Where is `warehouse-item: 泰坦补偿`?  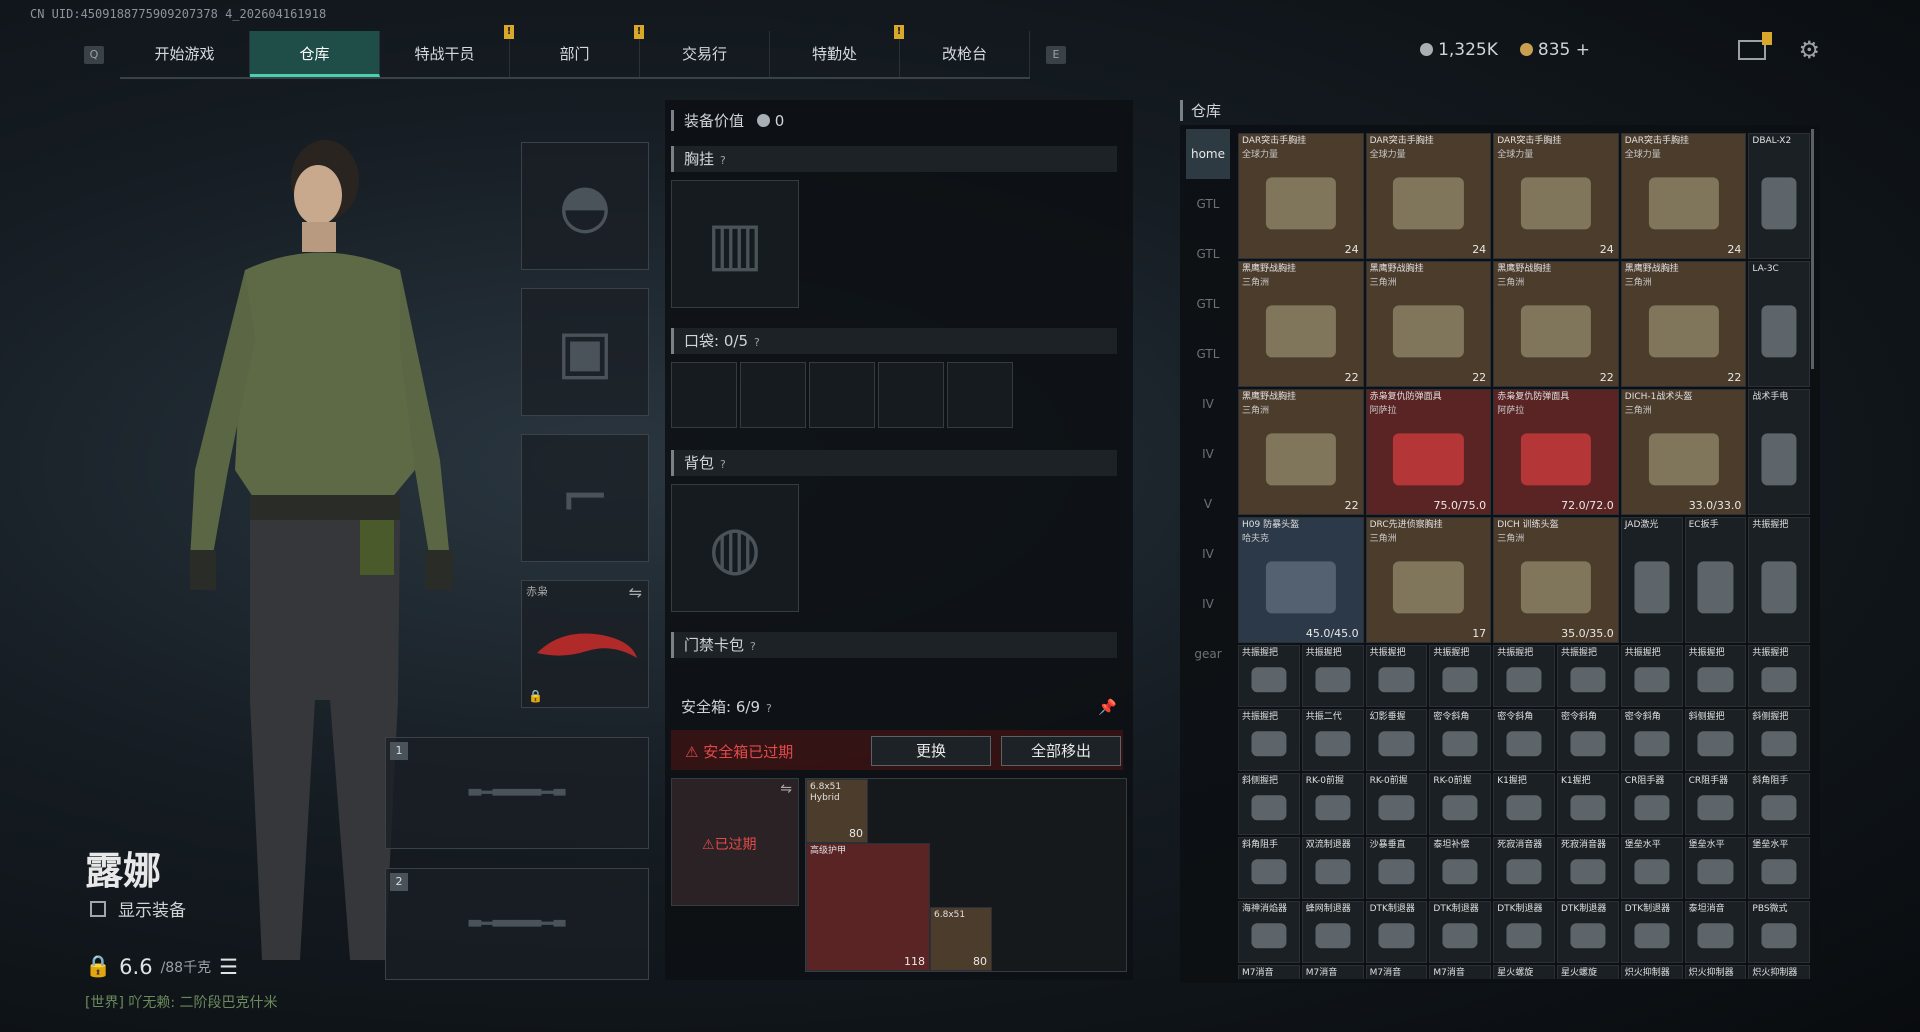
warehouse-item: 泰坦补偿 is located at coordinates (1460, 868).